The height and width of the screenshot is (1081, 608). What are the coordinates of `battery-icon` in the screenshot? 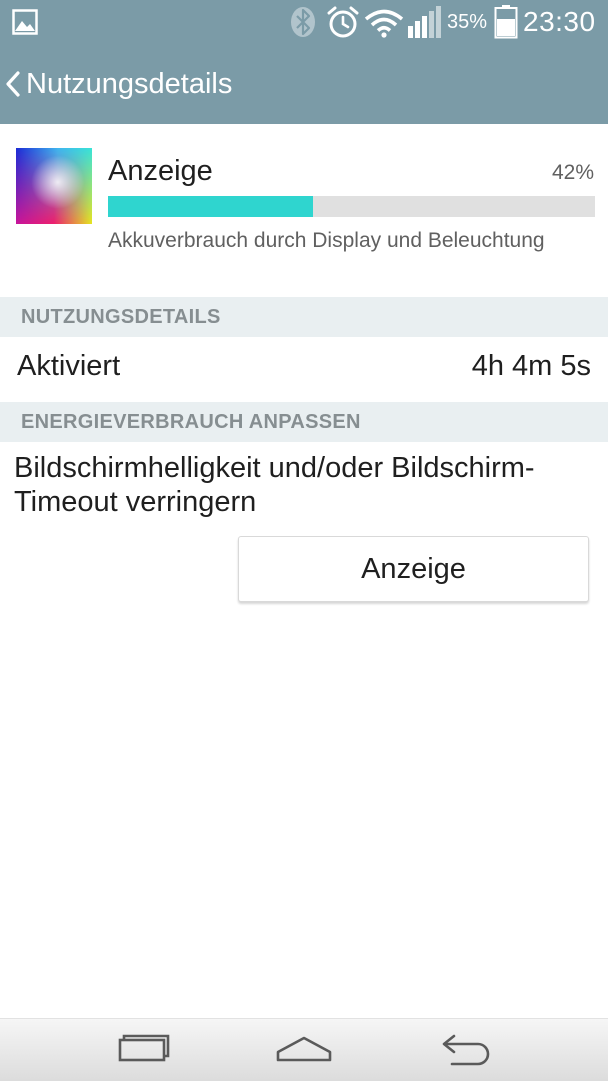 It's located at (506, 22).